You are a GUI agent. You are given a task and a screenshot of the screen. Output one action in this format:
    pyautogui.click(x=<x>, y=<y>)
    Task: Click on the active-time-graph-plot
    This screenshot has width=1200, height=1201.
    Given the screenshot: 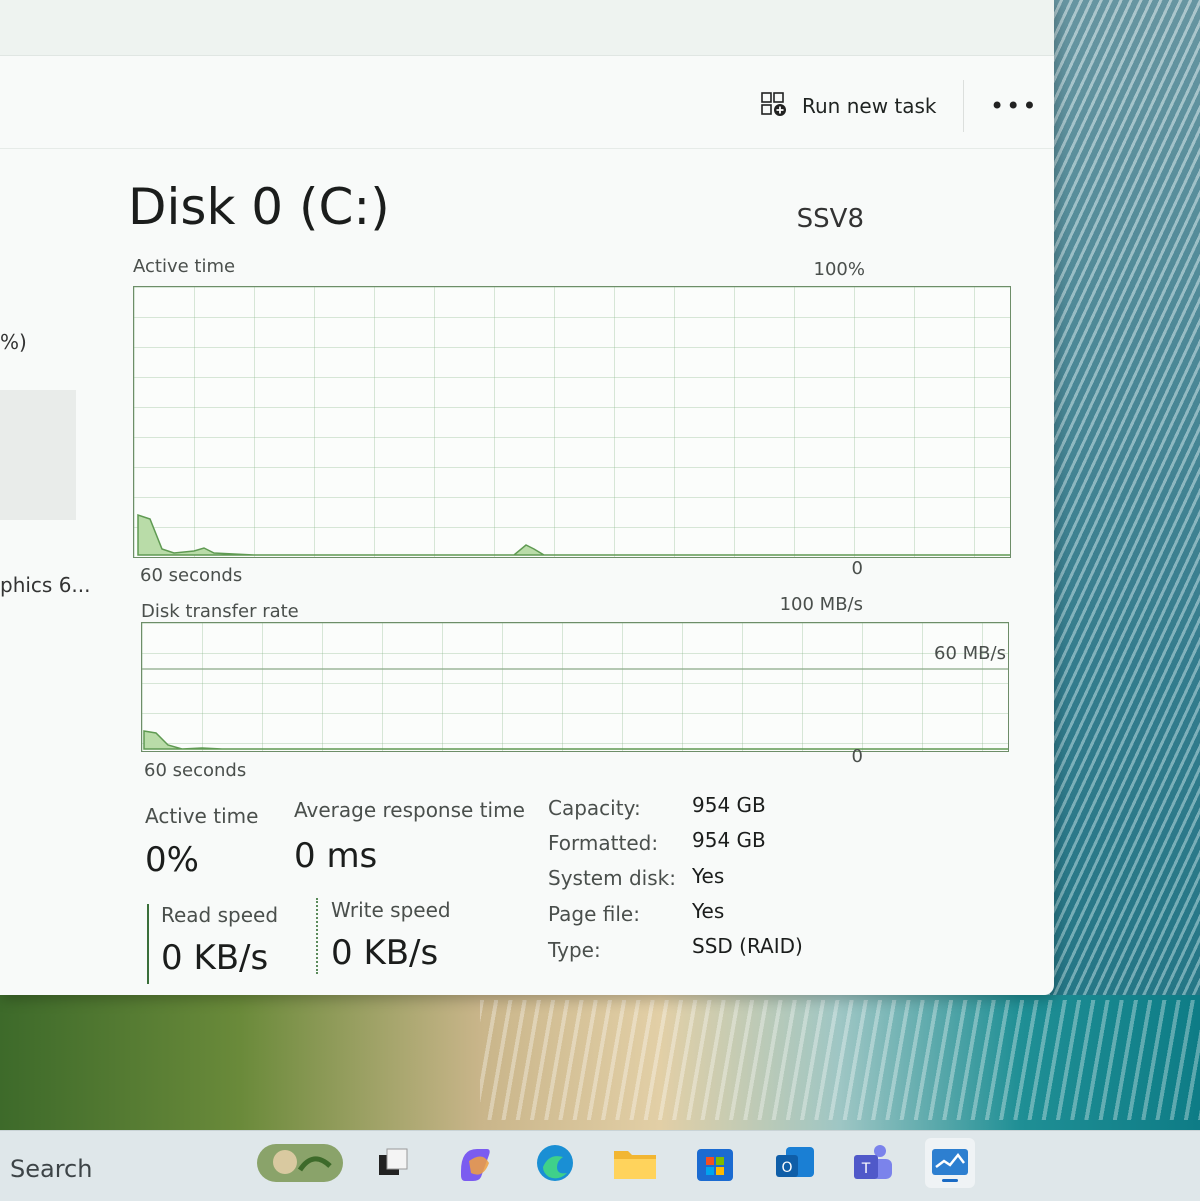 What is the action you would take?
    pyautogui.click(x=573, y=534)
    